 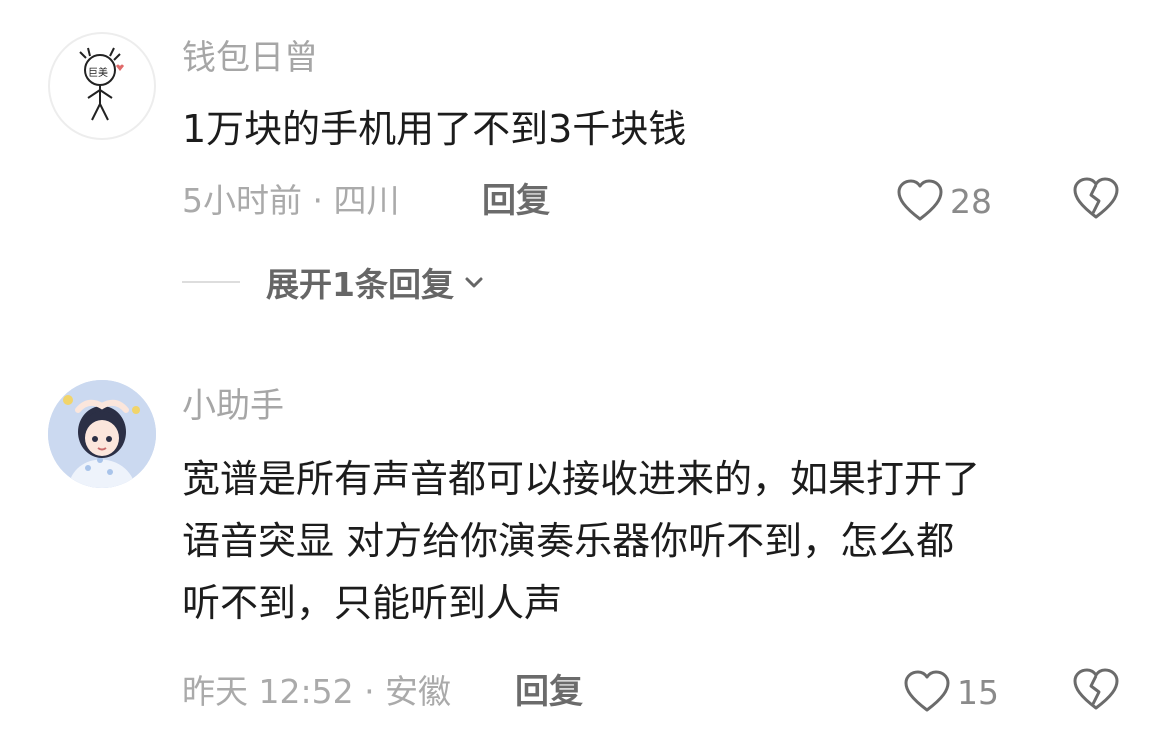 I want to click on comment-meta: 昨天 12:52 · 安徽, so click(x=317, y=691).